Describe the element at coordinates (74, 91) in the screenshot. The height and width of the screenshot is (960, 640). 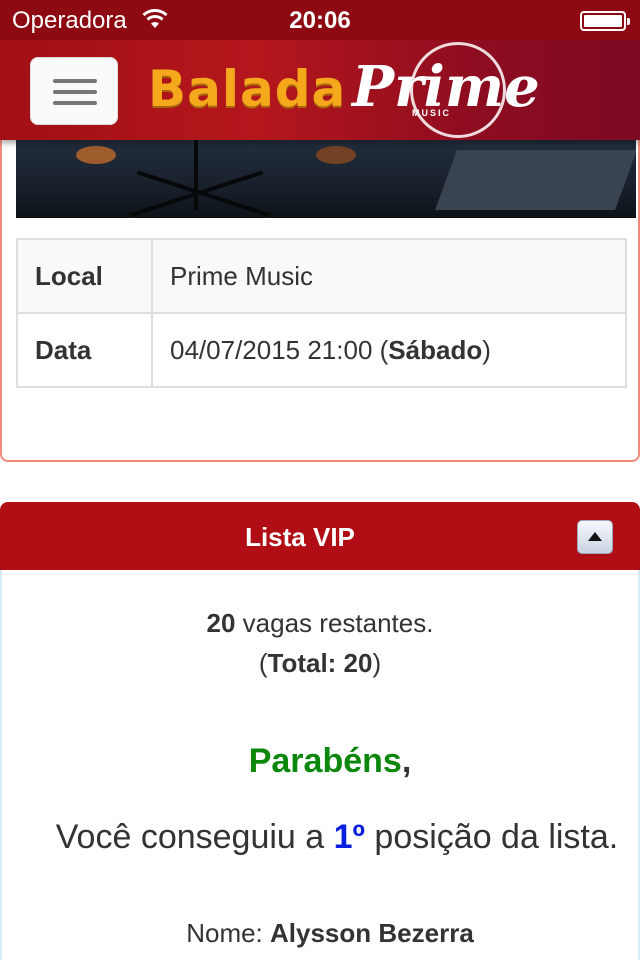
I see `menu-button` at that location.